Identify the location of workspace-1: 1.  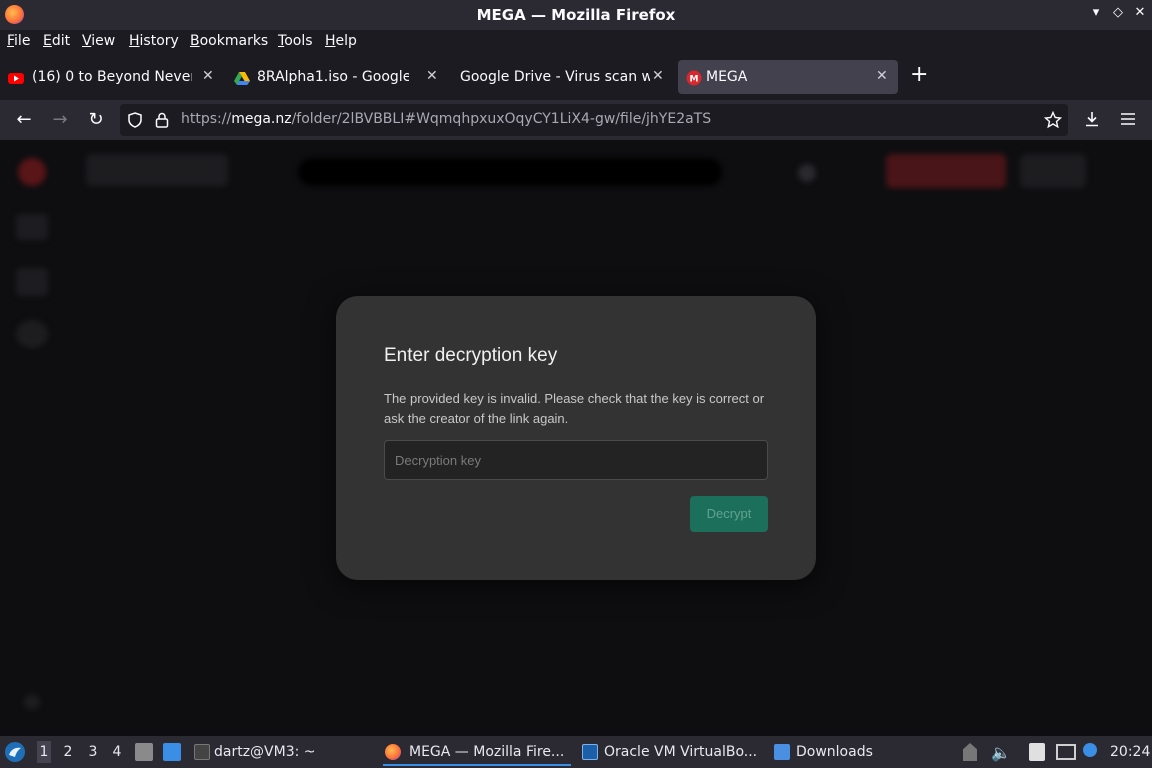
(44, 752).